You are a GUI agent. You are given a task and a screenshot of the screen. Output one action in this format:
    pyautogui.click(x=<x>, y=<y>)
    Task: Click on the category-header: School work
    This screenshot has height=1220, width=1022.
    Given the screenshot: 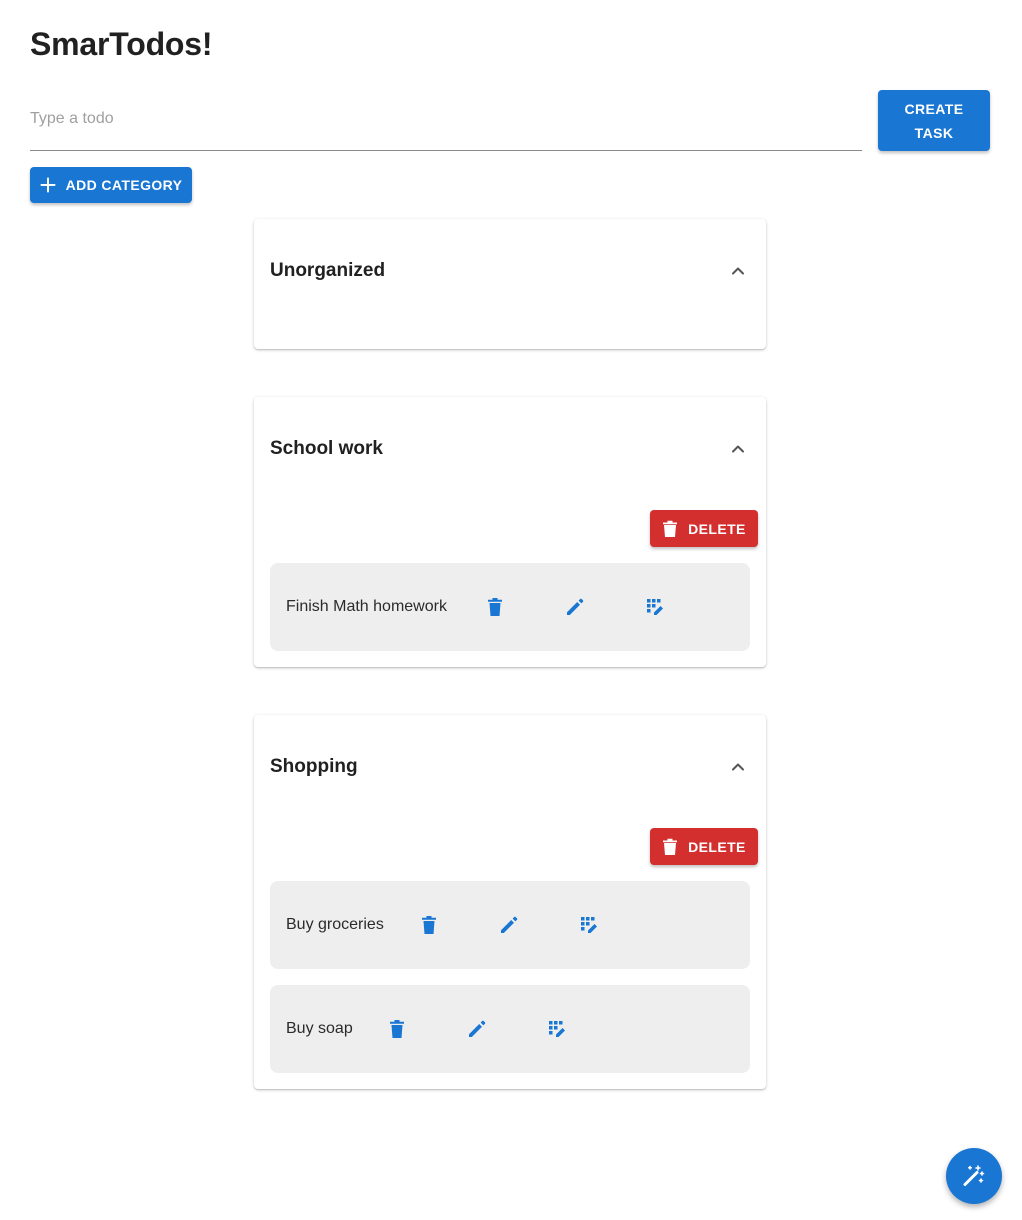 What is the action you would take?
    pyautogui.click(x=510, y=449)
    